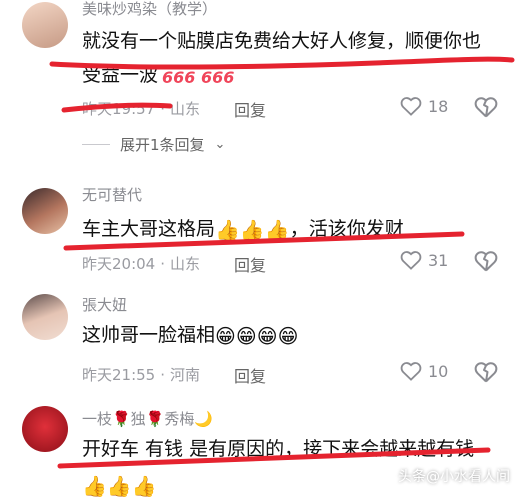 This screenshot has height=502, width=524. I want to click on comment-username: 一枝🌹独🌹秀梅🌙, so click(147, 418).